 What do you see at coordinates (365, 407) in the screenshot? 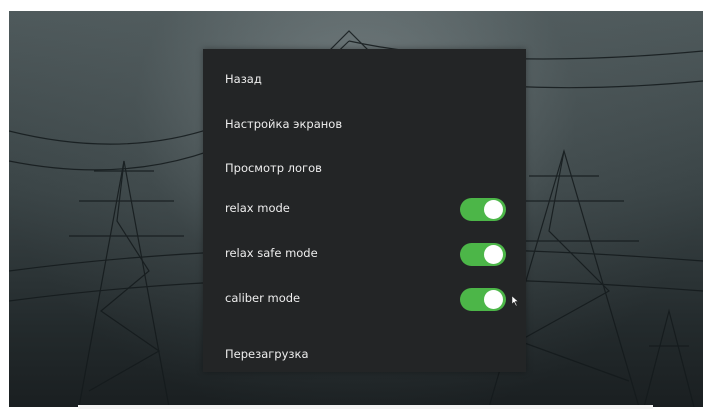
I see `bottom-edge-bar` at bounding box center [365, 407].